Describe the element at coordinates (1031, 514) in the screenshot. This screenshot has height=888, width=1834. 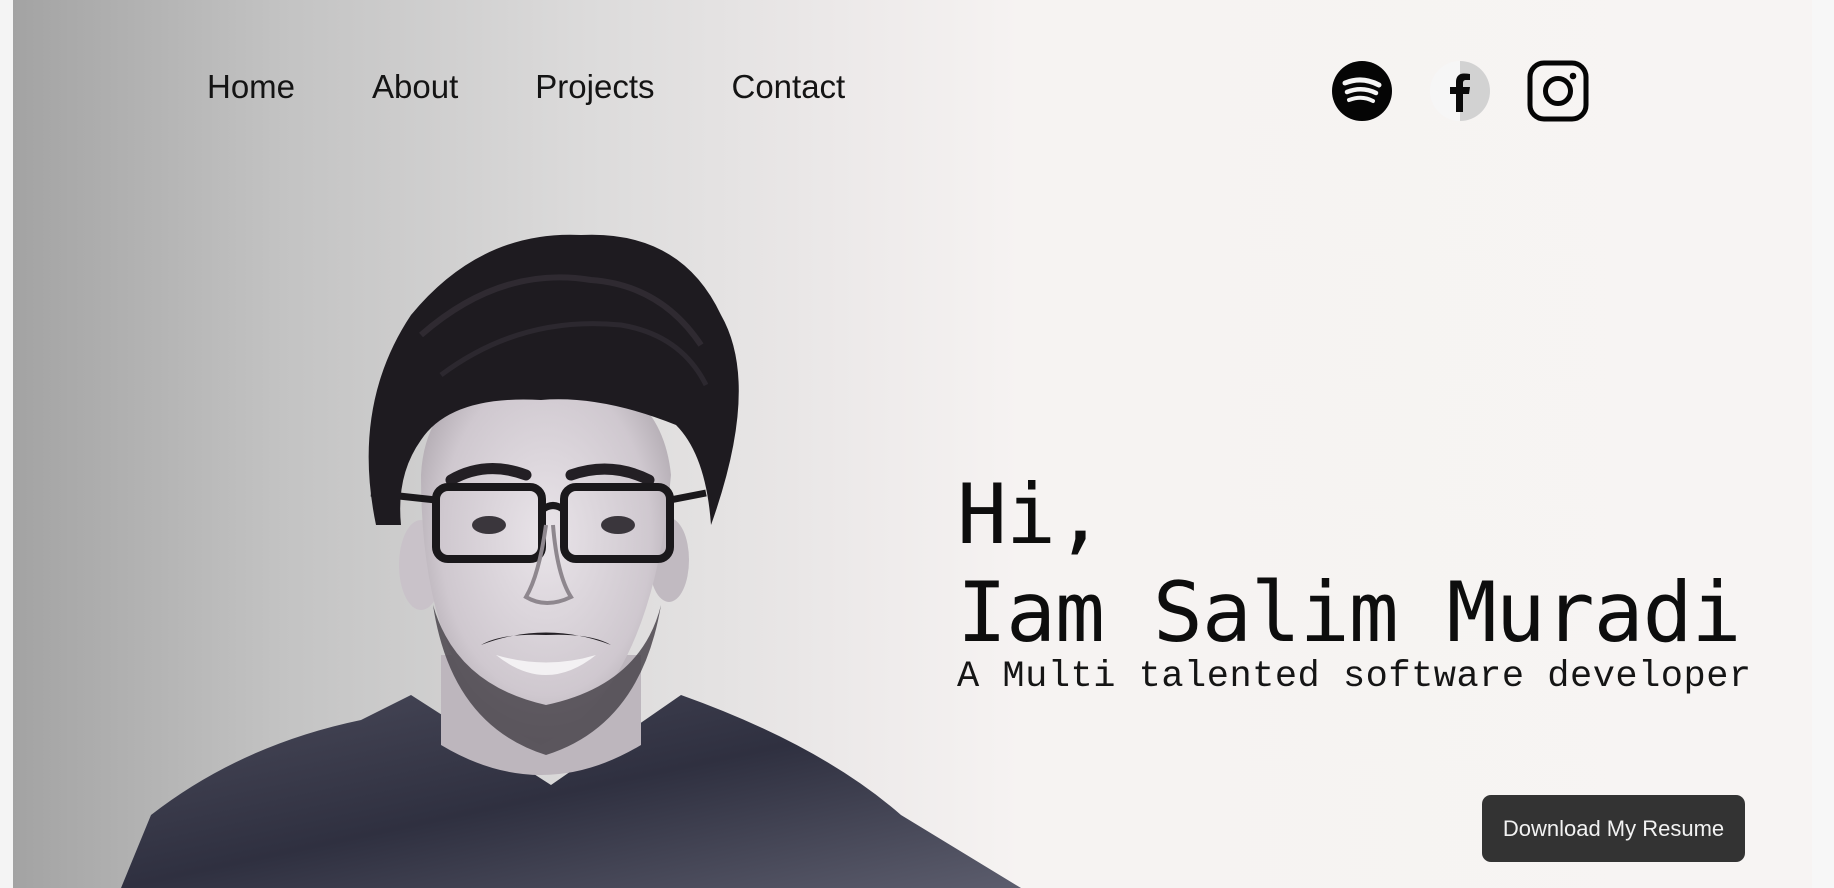
I see `greeting-text: Hi,` at that location.